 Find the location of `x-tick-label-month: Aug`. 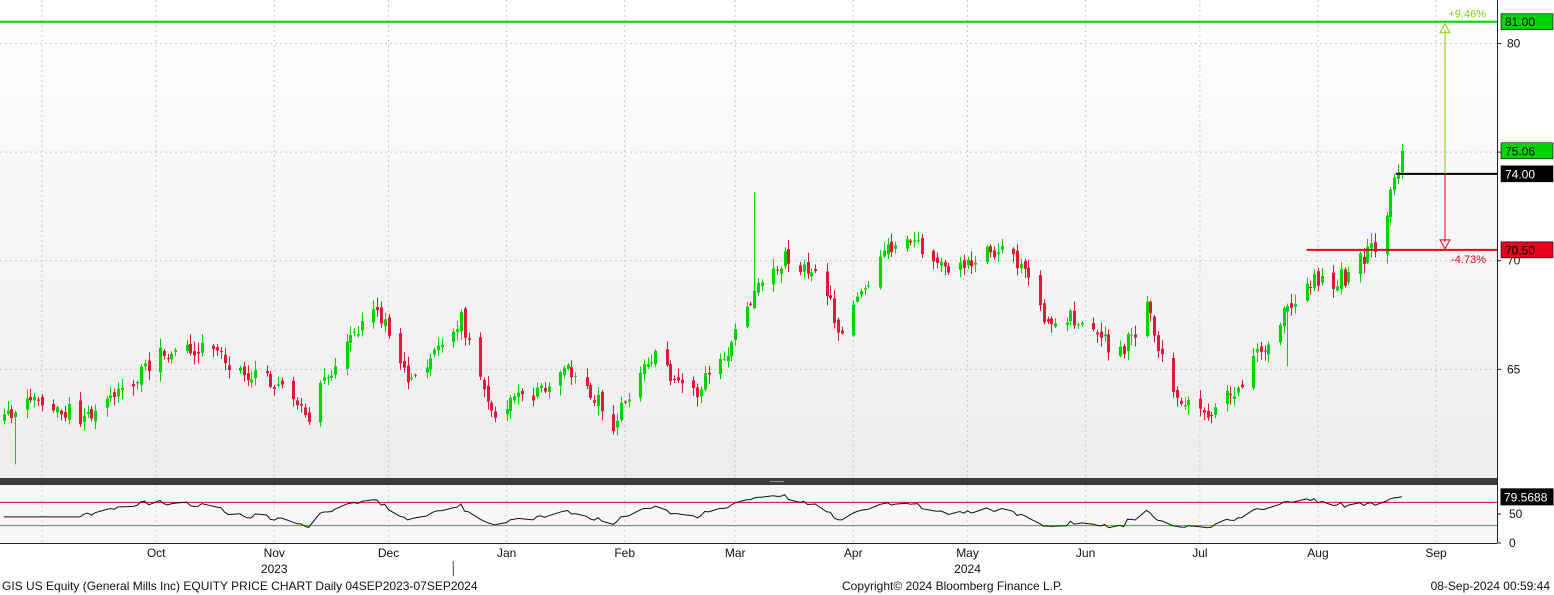

x-tick-label-month: Aug is located at coordinates (1317, 553).